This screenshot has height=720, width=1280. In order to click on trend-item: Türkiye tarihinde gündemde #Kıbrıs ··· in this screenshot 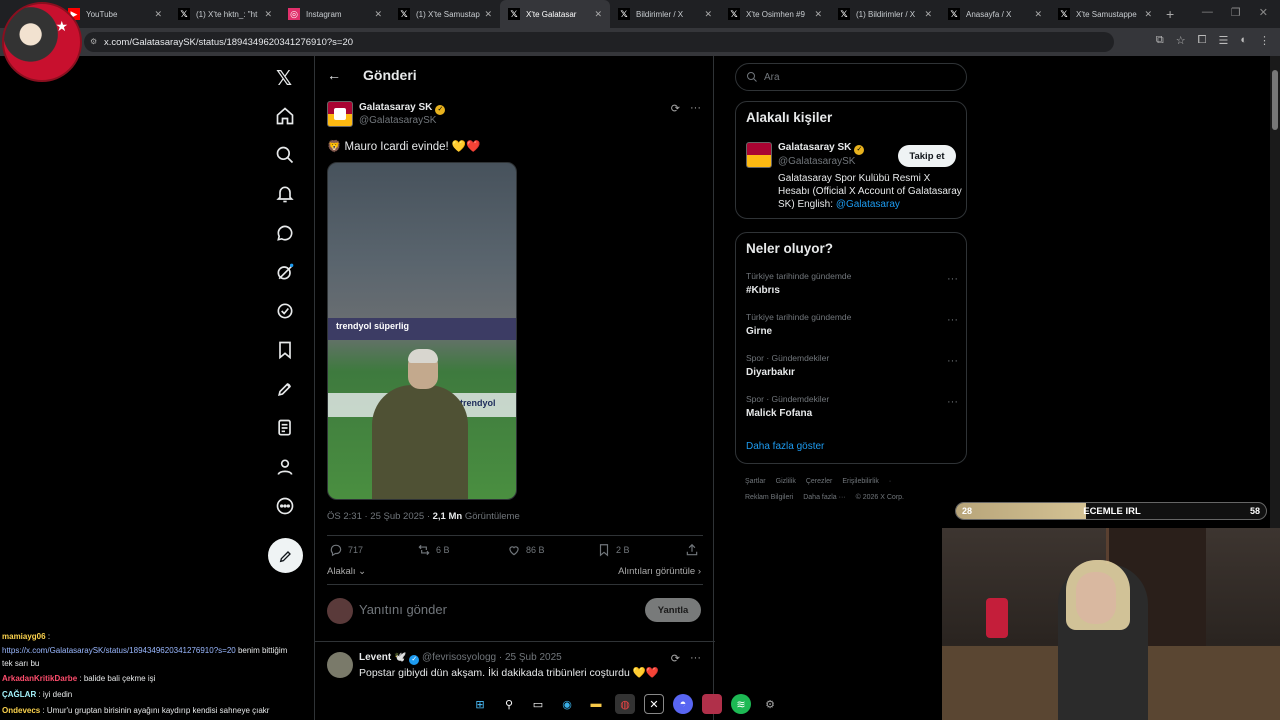, I will do `click(852, 283)`.